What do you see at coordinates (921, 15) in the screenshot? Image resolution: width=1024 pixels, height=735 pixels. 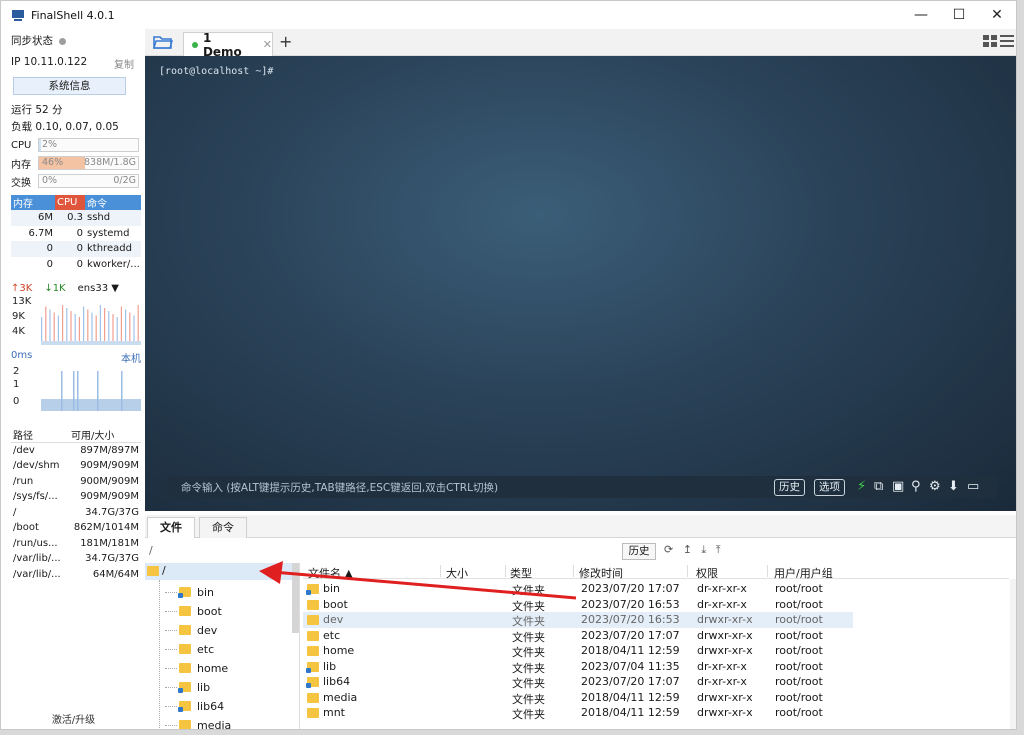 I see `minimize-button: —` at bounding box center [921, 15].